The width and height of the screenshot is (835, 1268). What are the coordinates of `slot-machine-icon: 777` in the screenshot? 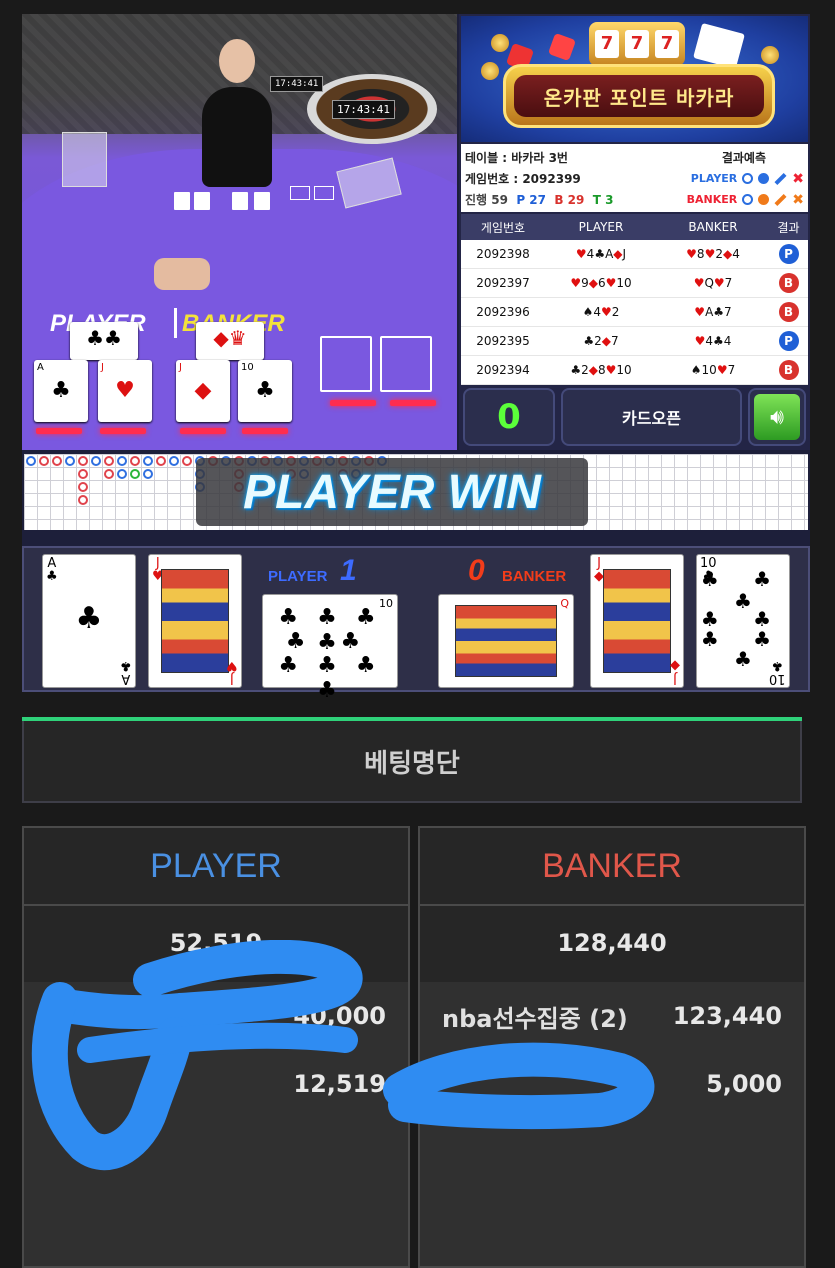 It's located at (637, 44).